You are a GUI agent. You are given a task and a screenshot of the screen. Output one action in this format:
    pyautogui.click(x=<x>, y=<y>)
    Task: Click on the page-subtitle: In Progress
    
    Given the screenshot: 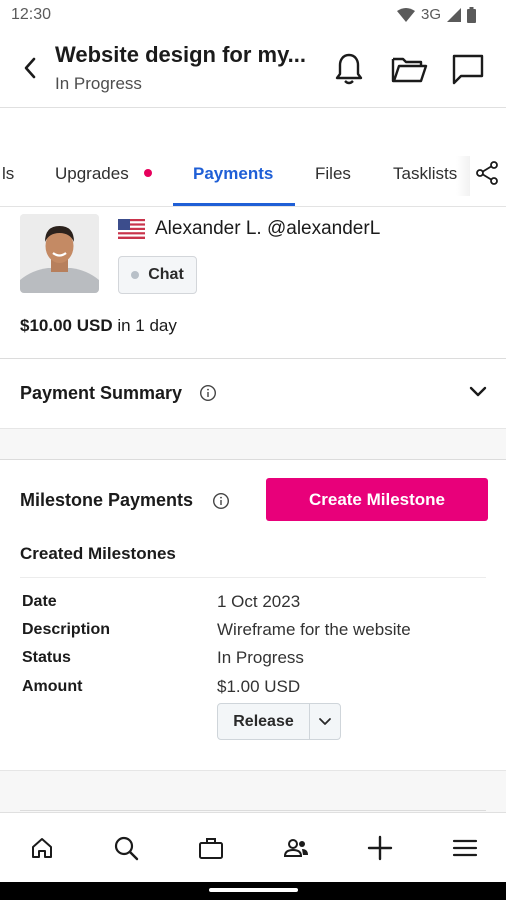 What is the action you would take?
    pyautogui.click(x=98, y=83)
    